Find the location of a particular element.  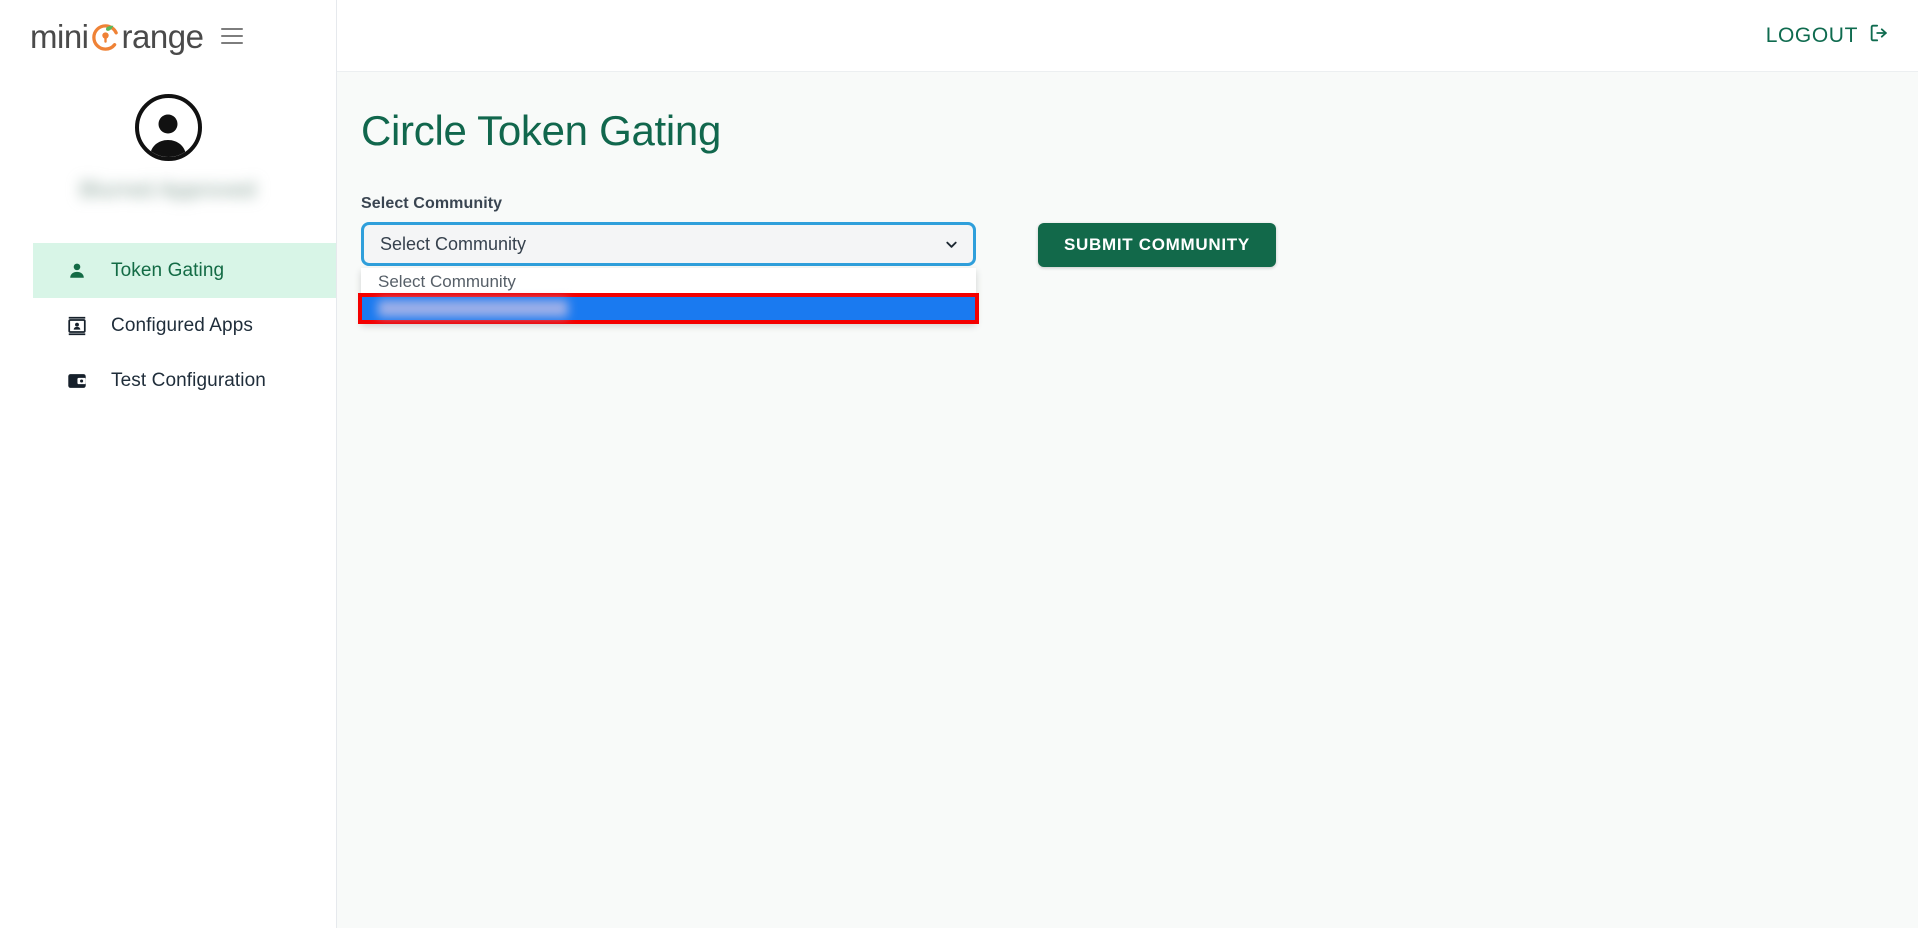

select-community-label: Select Community is located at coordinates (432, 203).